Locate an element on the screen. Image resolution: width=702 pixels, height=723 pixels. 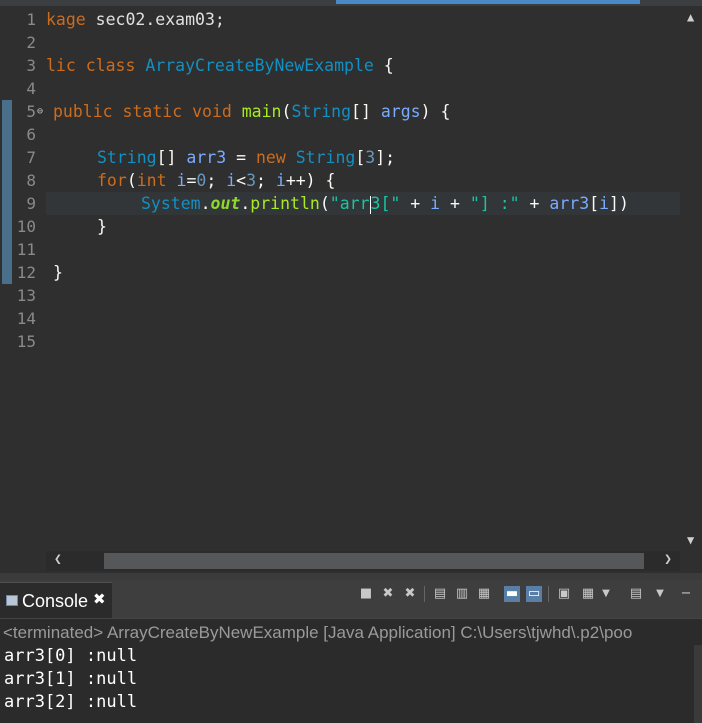
line-number: 12 is located at coordinates (26, 272).